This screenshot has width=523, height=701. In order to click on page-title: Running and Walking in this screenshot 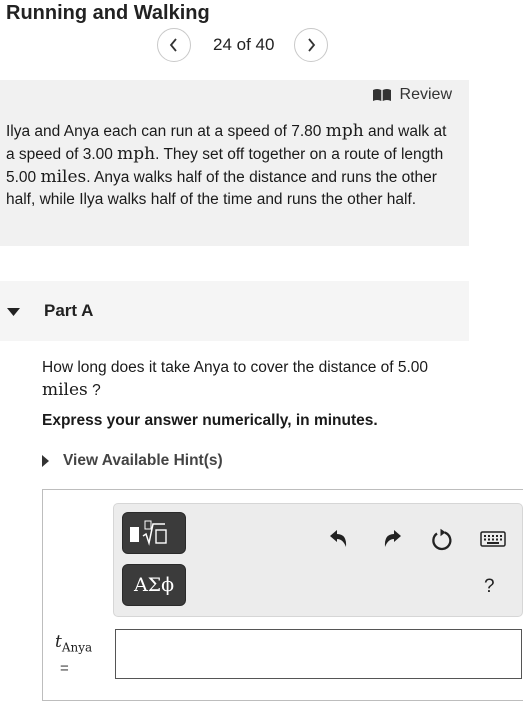, I will do `click(108, 13)`.